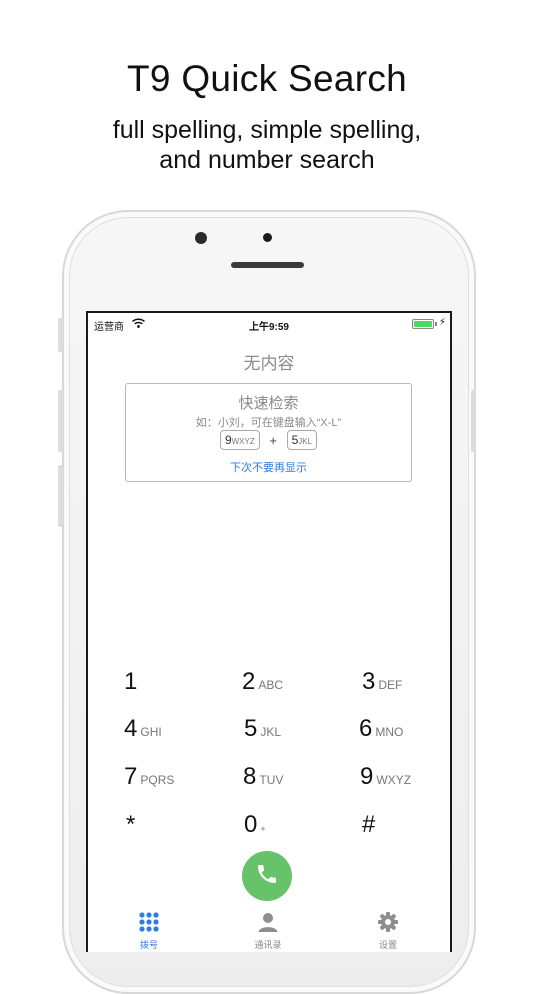 Image resolution: width=534 pixels, height=994 pixels. I want to click on promo-subtitle-line1: full spelling, simple spelling,, so click(267, 130).